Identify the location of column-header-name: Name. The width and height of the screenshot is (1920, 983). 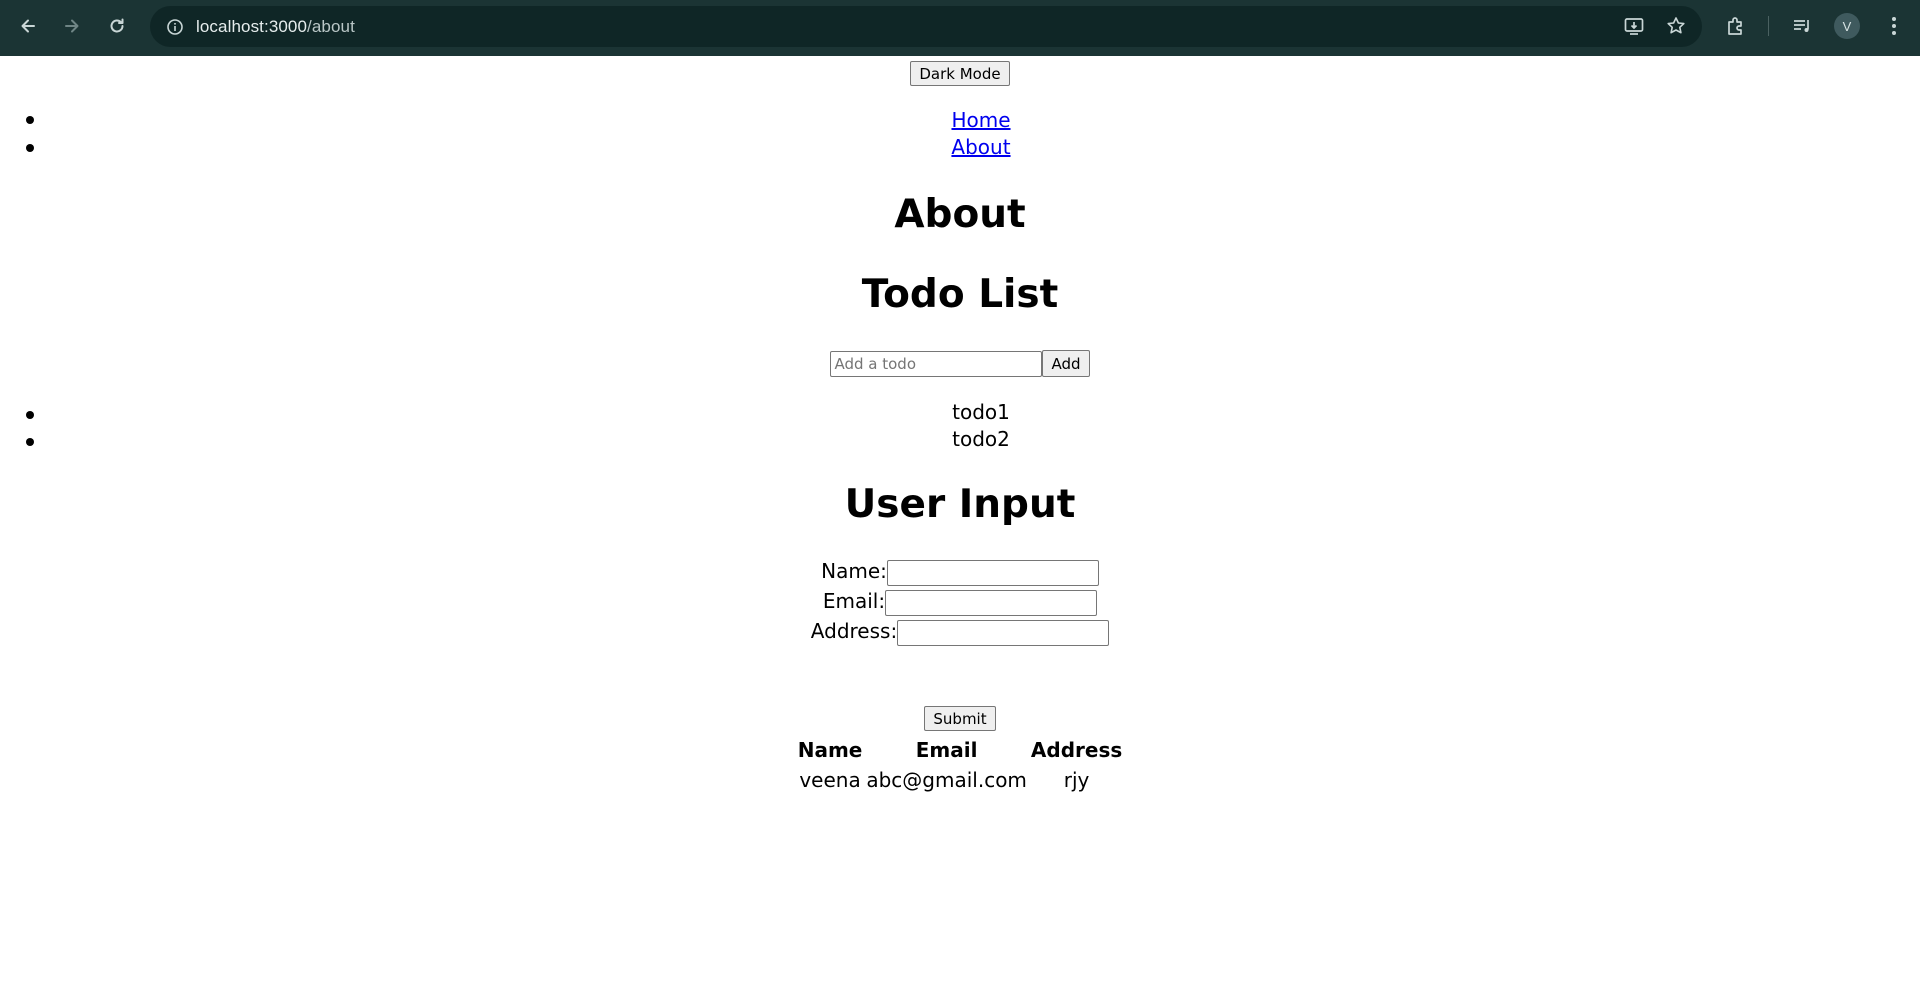
(830, 750).